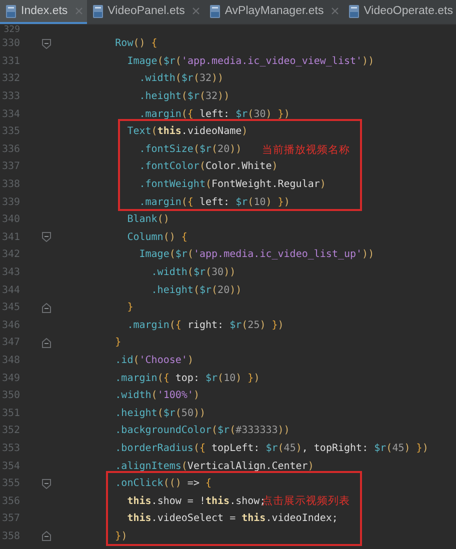 The image size is (456, 549). What do you see at coordinates (154, 360) in the screenshot?
I see `code-line: .id('Choose')` at bounding box center [154, 360].